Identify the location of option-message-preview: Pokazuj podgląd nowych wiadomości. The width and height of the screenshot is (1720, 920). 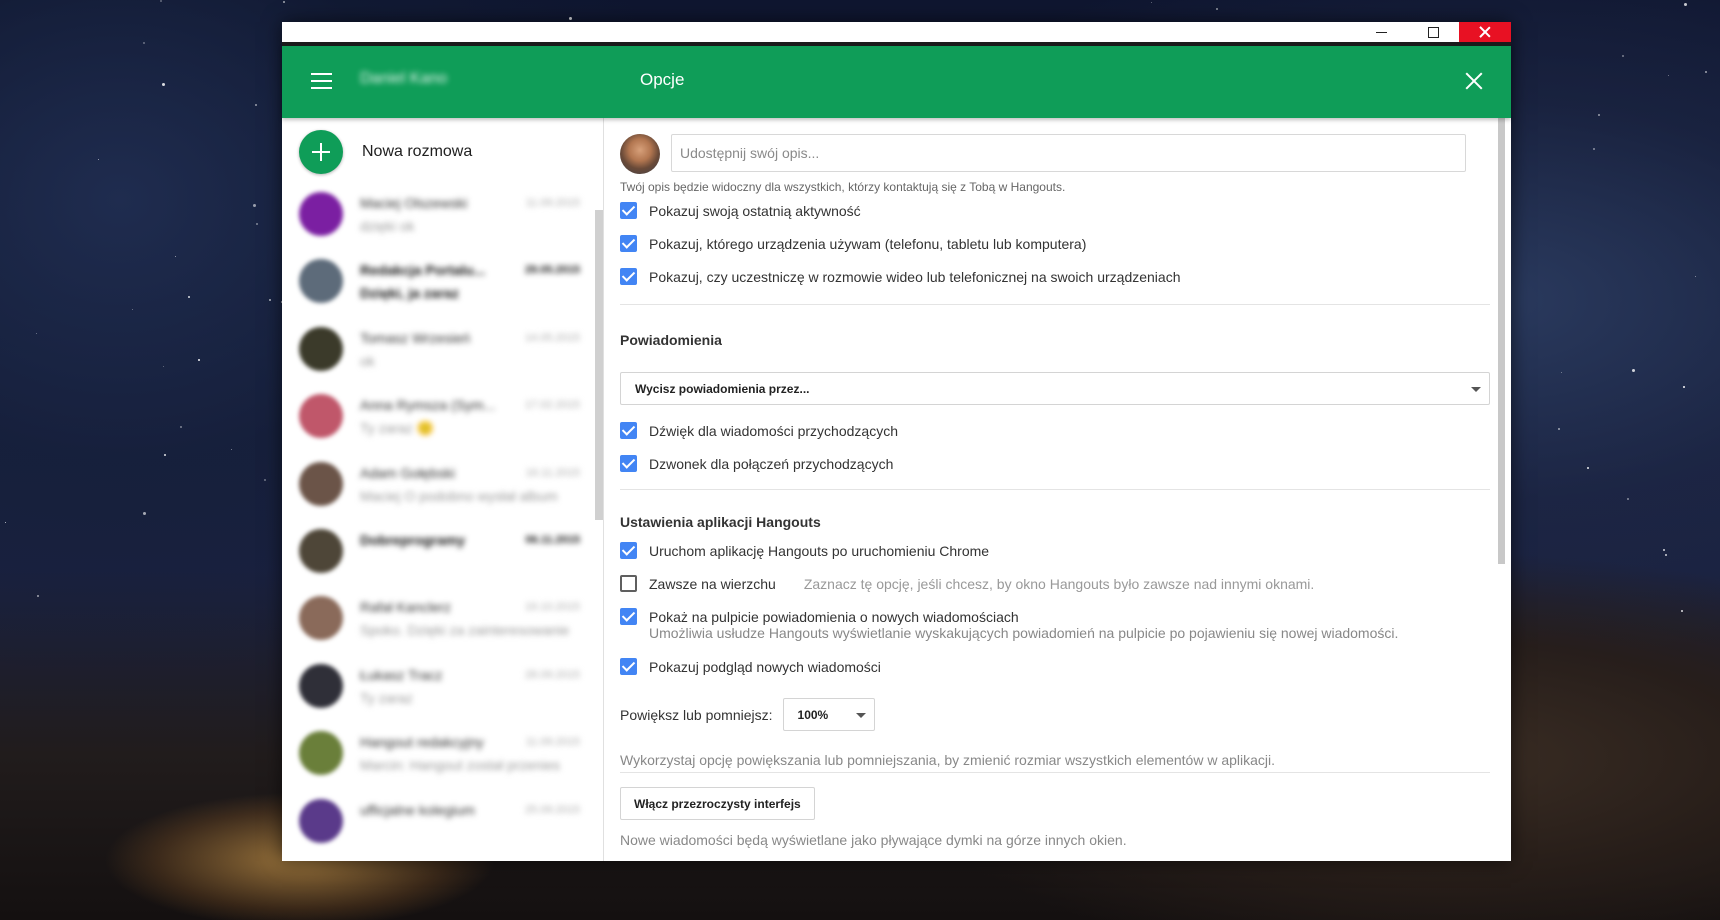
(750, 666).